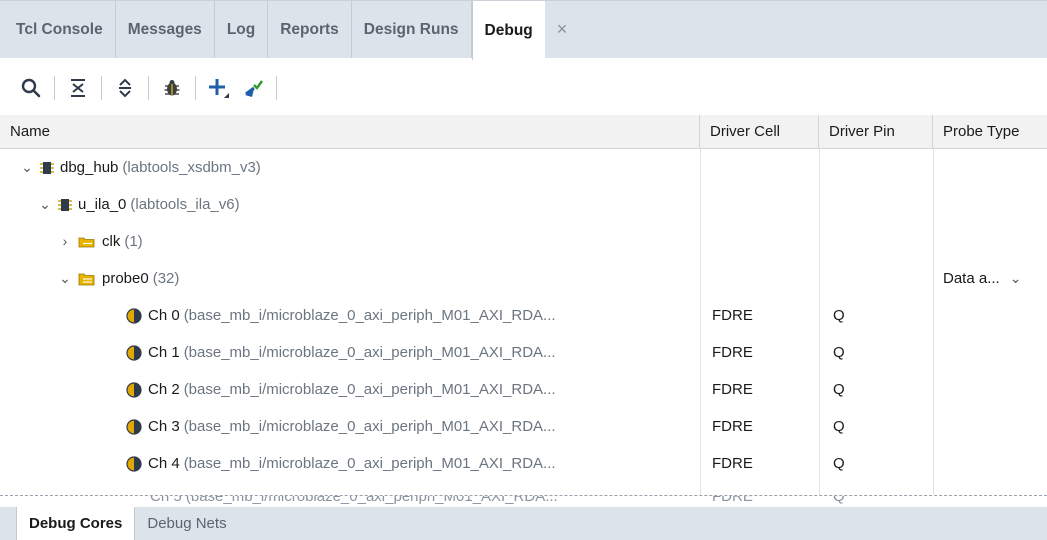 The width and height of the screenshot is (1047, 540). I want to click on tab-design-runs: Design Runs, so click(412, 29).